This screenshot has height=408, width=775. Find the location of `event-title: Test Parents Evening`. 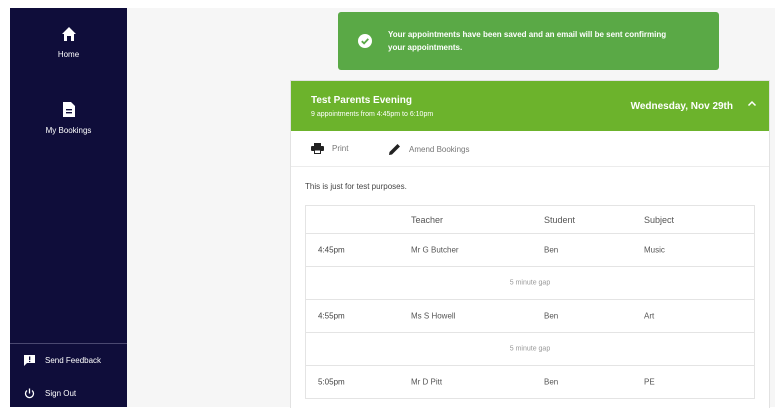

event-title: Test Parents Evening is located at coordinates (361, 100).